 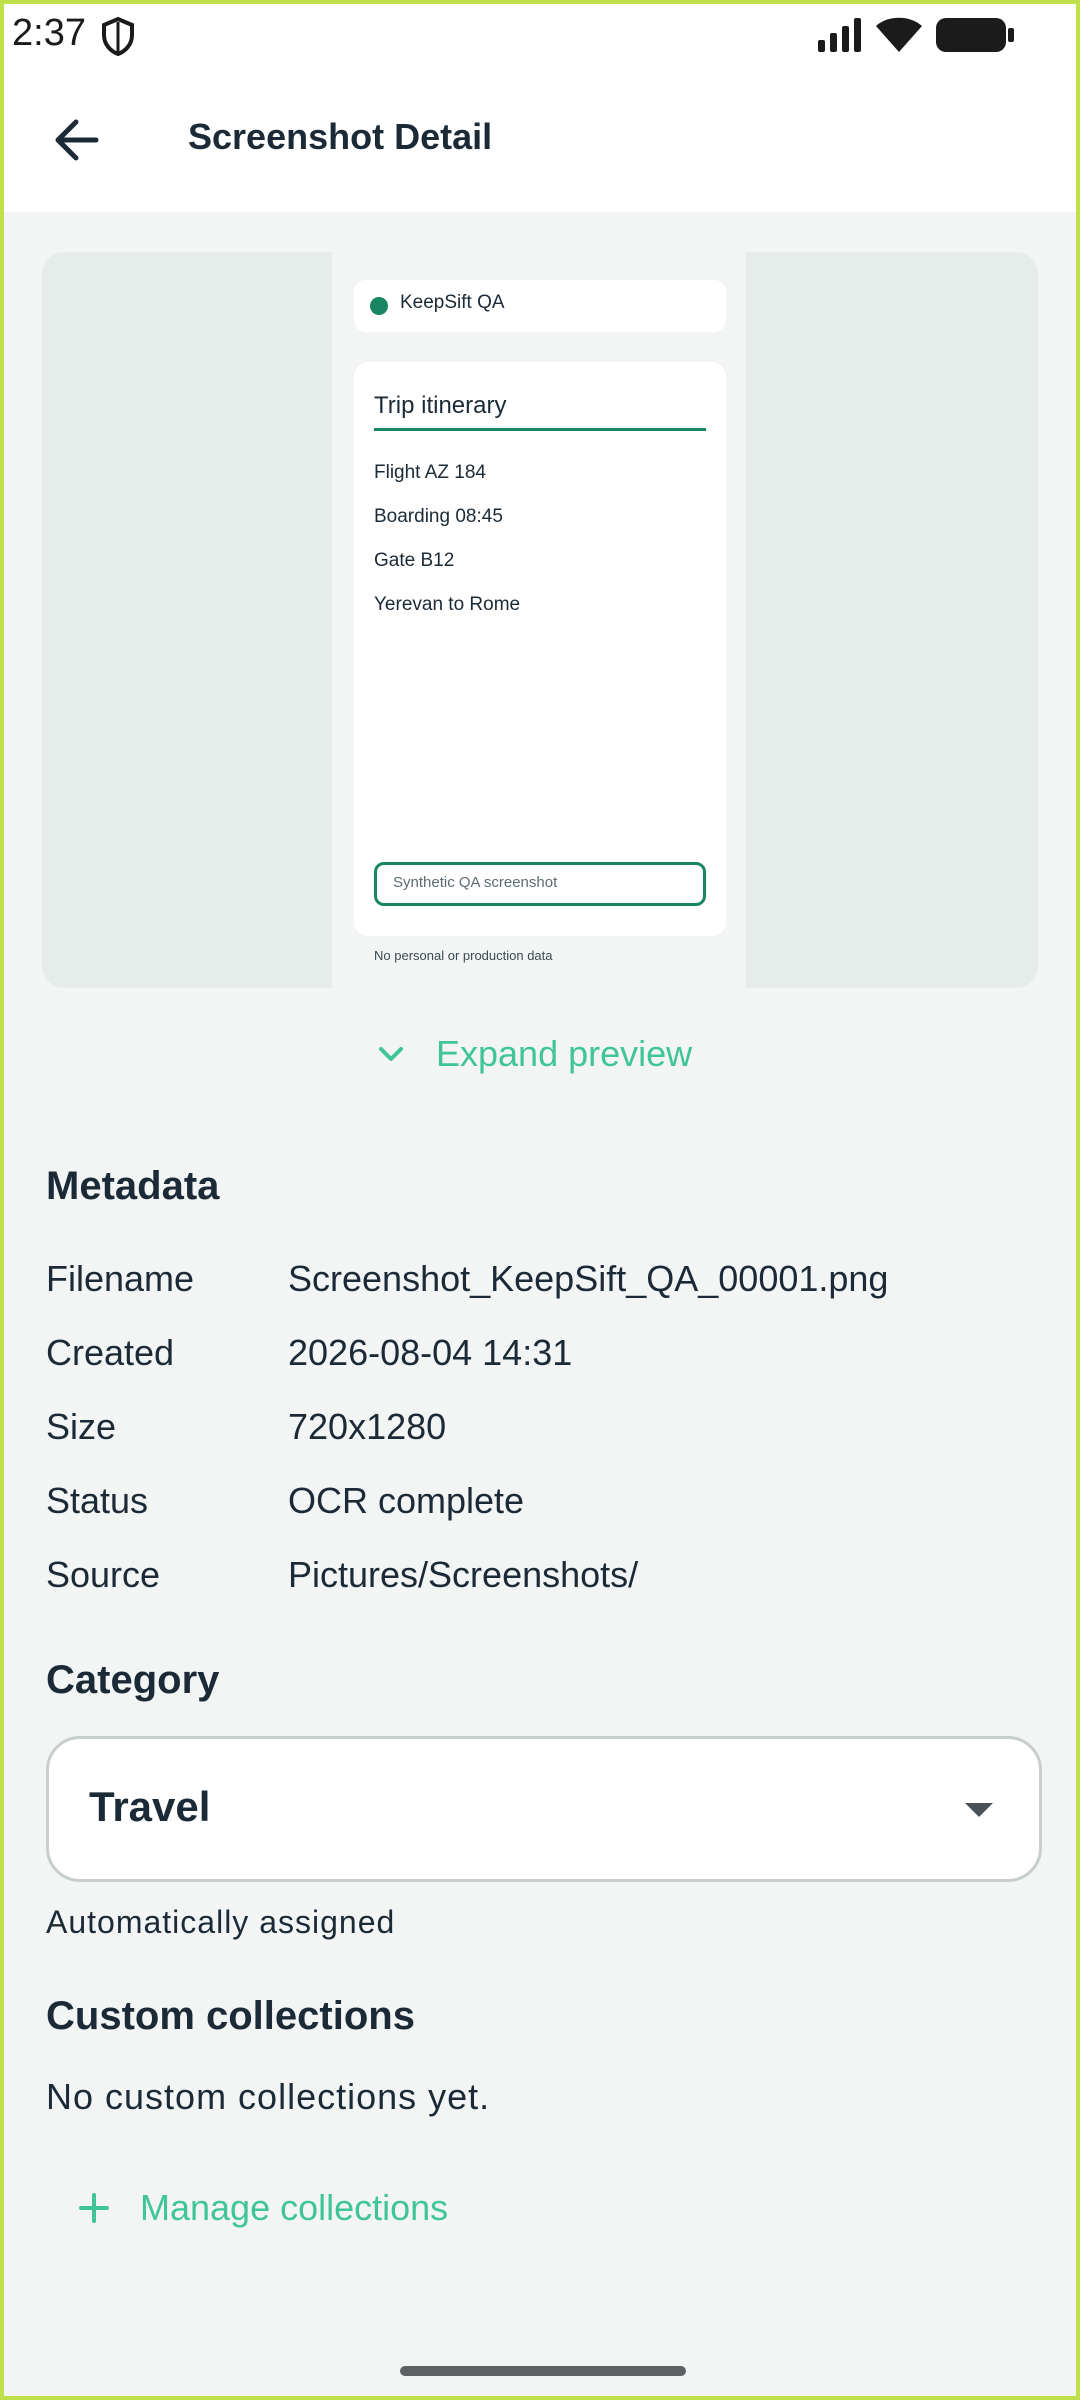 I want to click on manage-collections-label: Manage collections, so click(x=294, y=2207).